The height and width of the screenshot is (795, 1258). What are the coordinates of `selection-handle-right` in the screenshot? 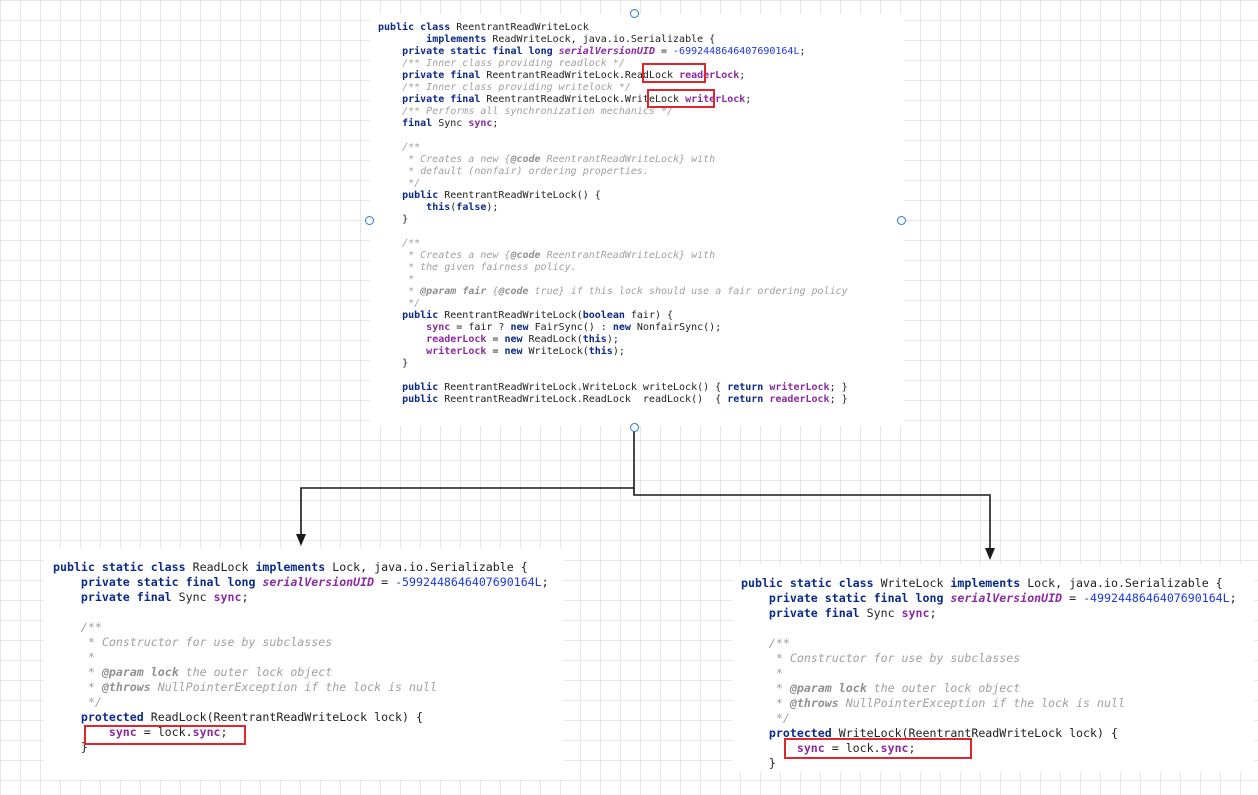 It's located at (901, 220).